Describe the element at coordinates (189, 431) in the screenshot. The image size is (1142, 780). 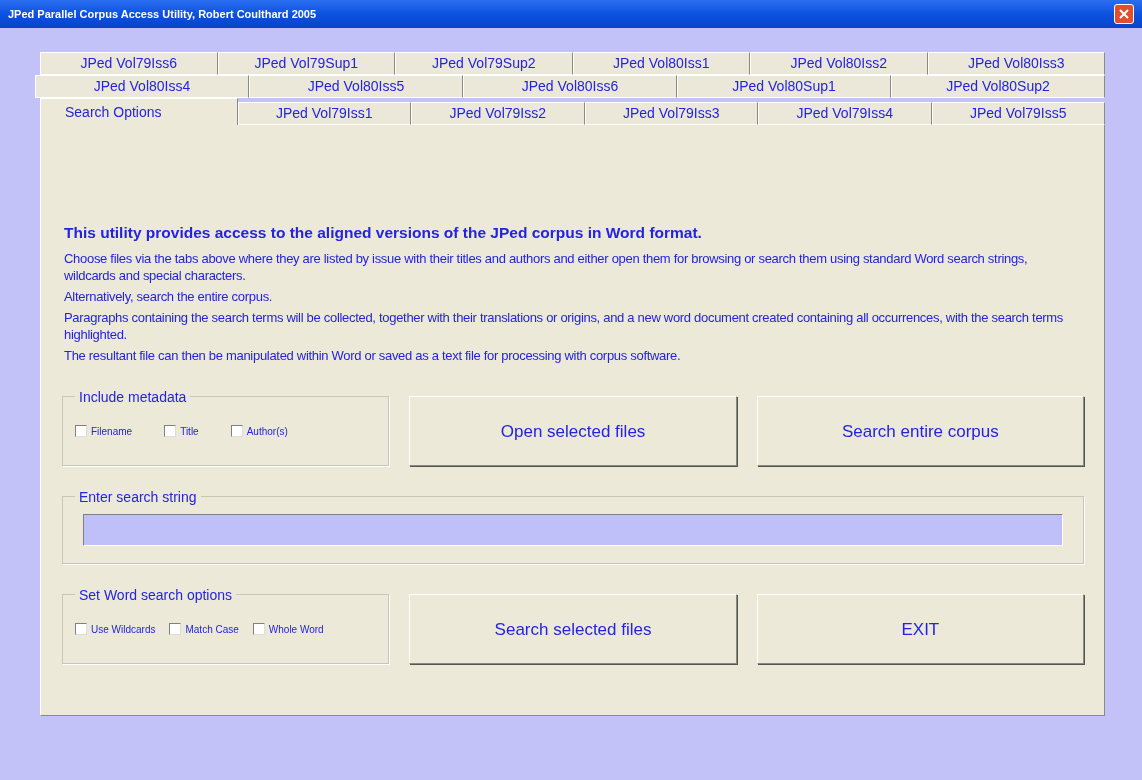
I see `checkbox-label: Title` at that location.